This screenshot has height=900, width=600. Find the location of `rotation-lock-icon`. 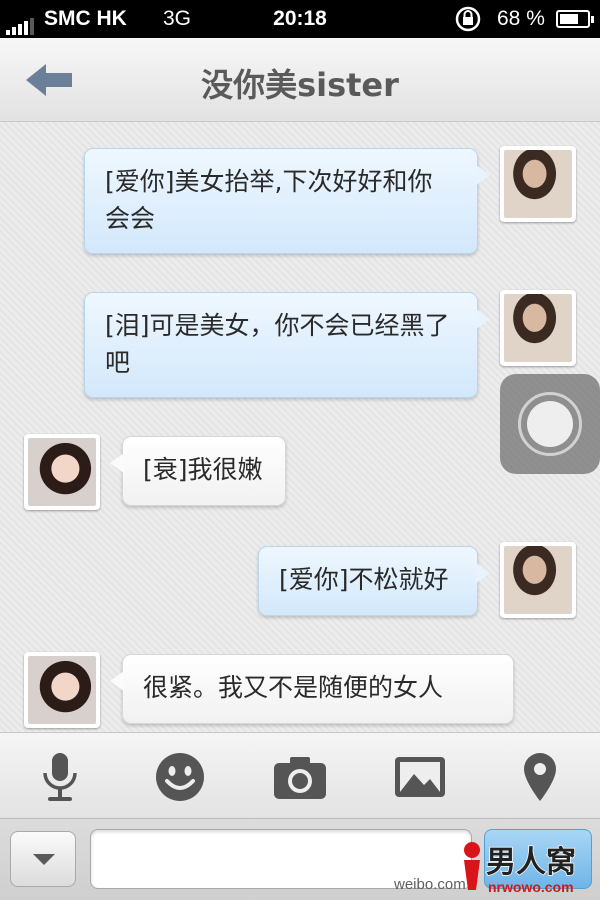

rotation-lock-icon is located at coordinates (468, 19).